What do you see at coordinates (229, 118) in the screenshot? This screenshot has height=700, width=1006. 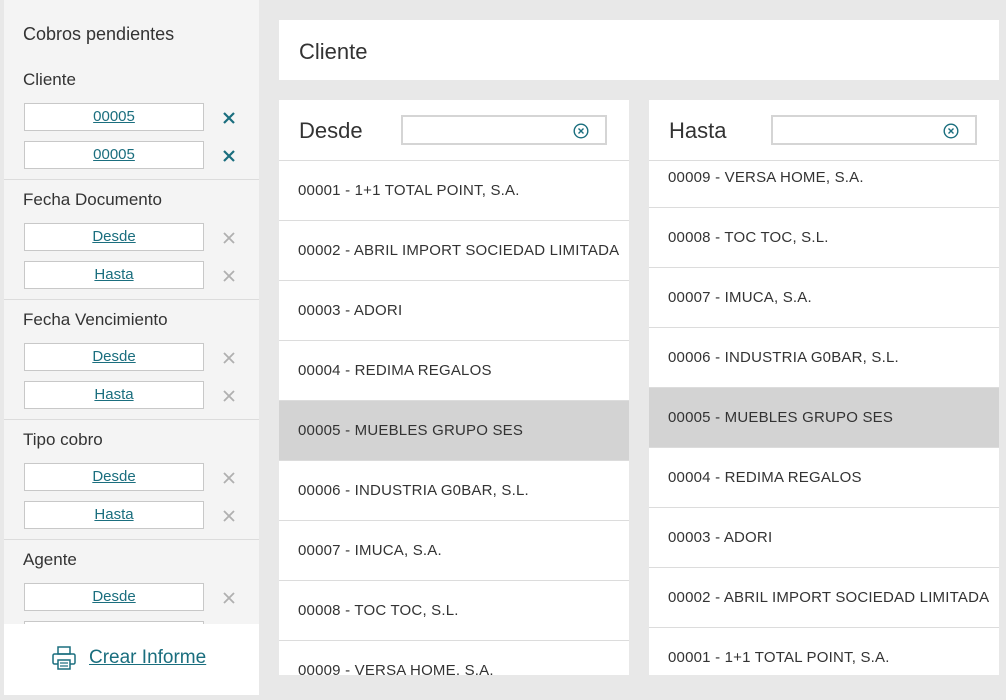 I see `clear-cliente-from-icon` at bounding box center [229, 118].